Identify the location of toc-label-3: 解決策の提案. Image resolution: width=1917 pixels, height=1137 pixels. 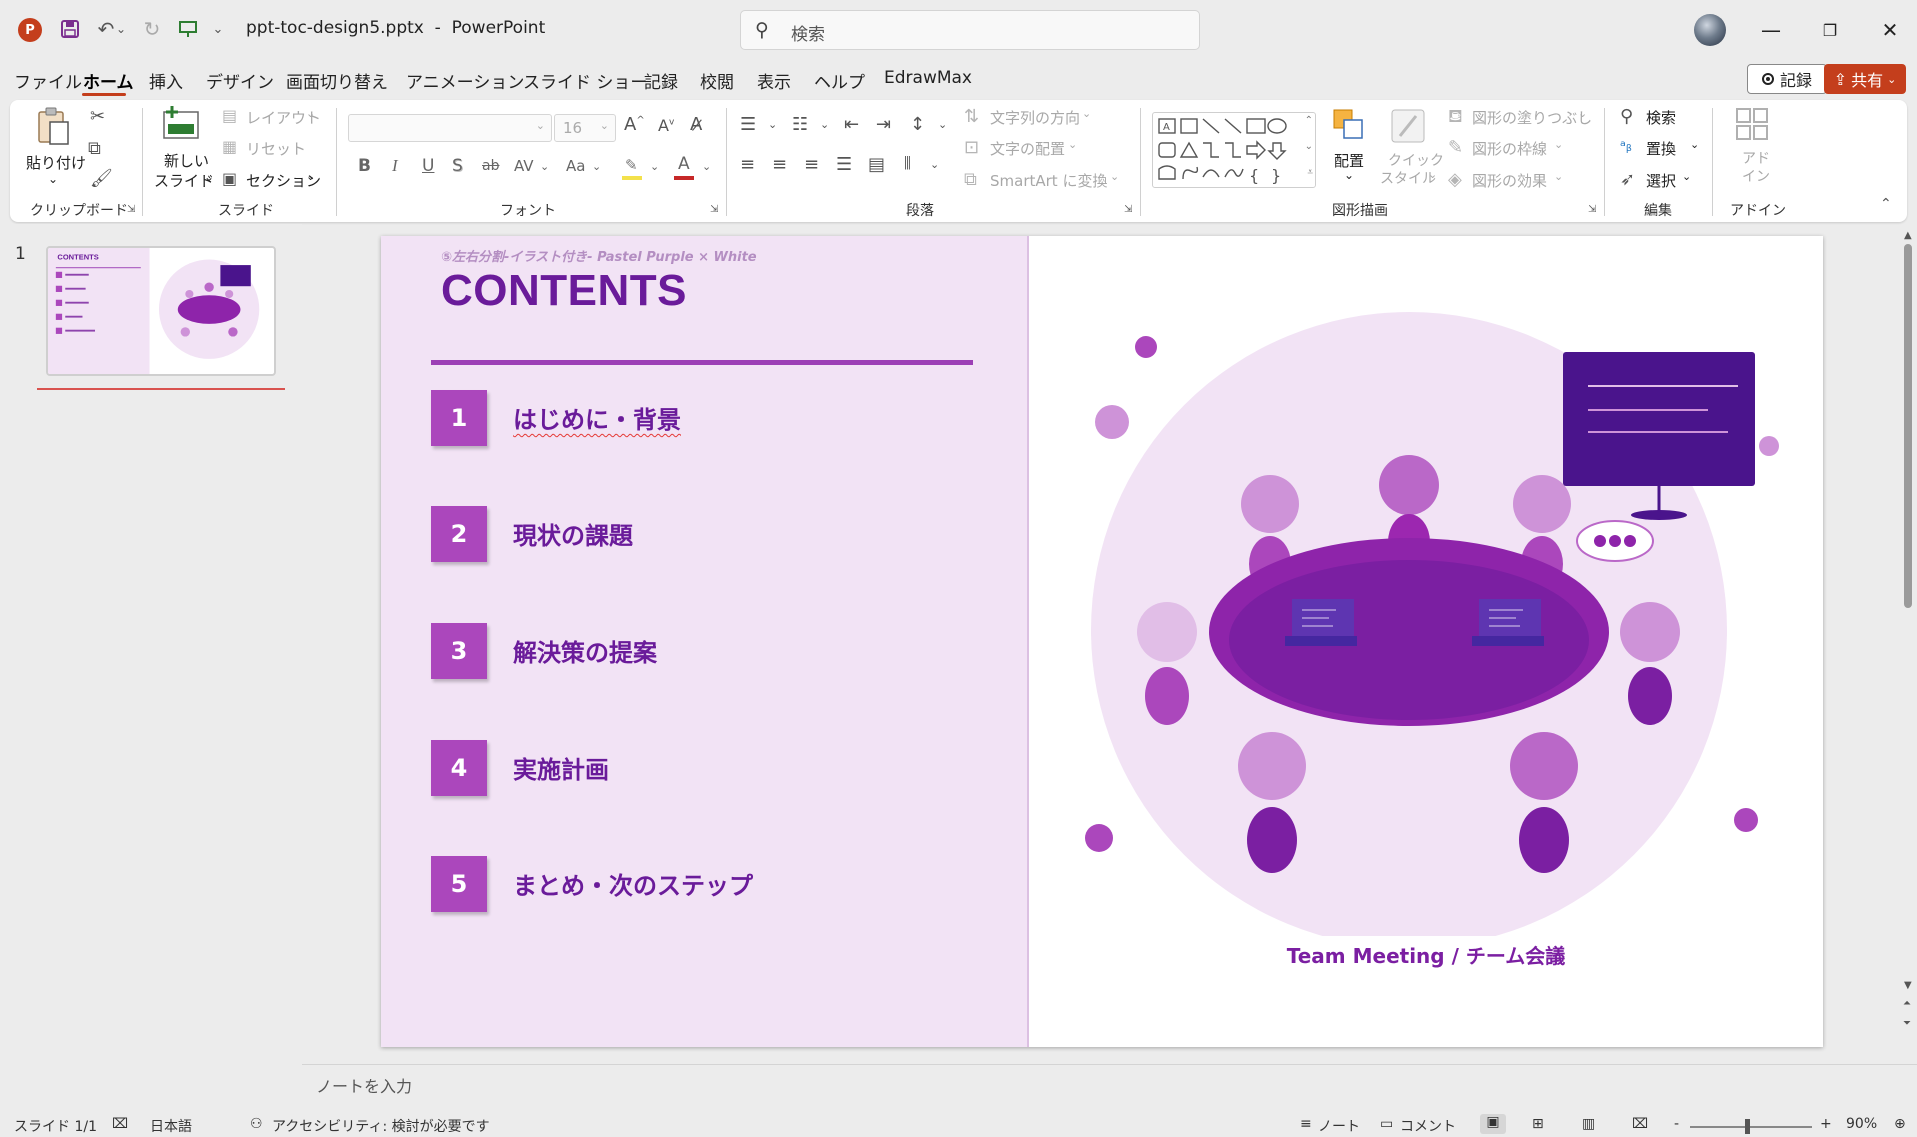
(585, 650).